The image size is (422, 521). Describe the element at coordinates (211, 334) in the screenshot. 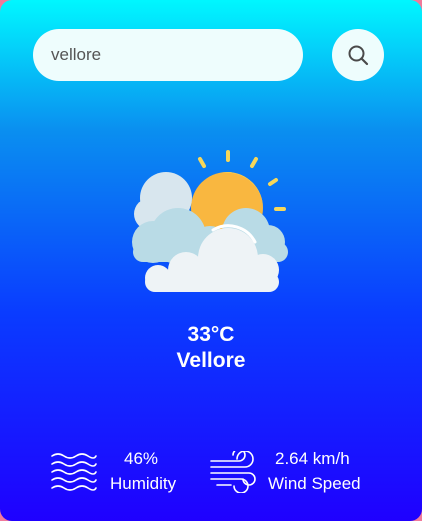

I see `temperature: 33°C` at that location.